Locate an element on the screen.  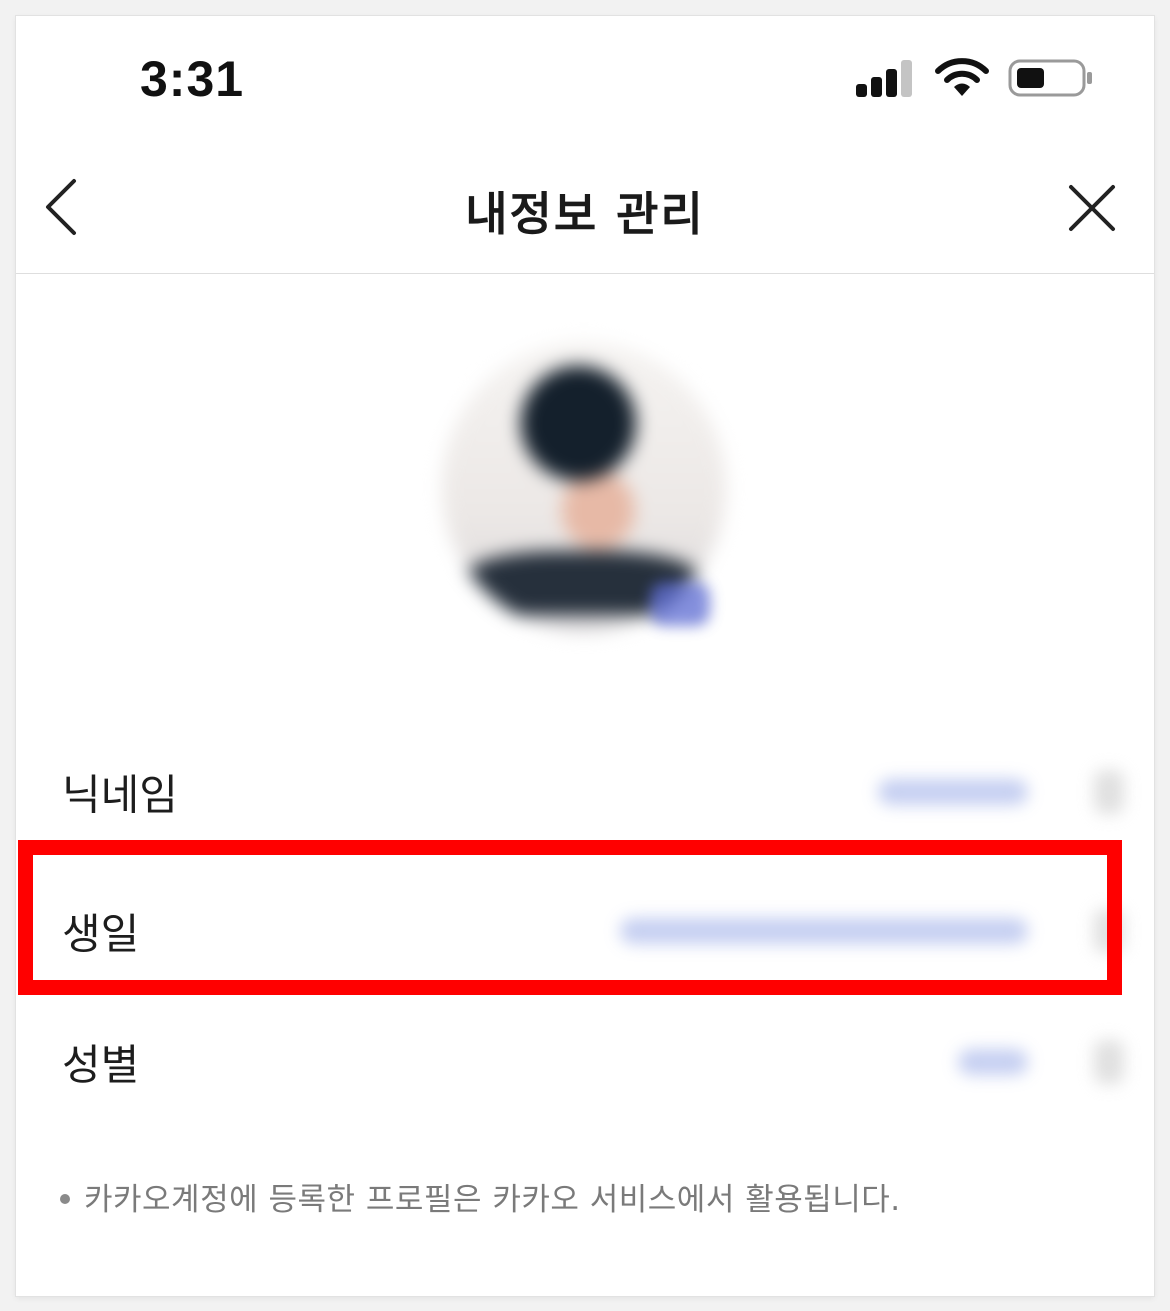
close-button is located at coordinates (1092, 208).